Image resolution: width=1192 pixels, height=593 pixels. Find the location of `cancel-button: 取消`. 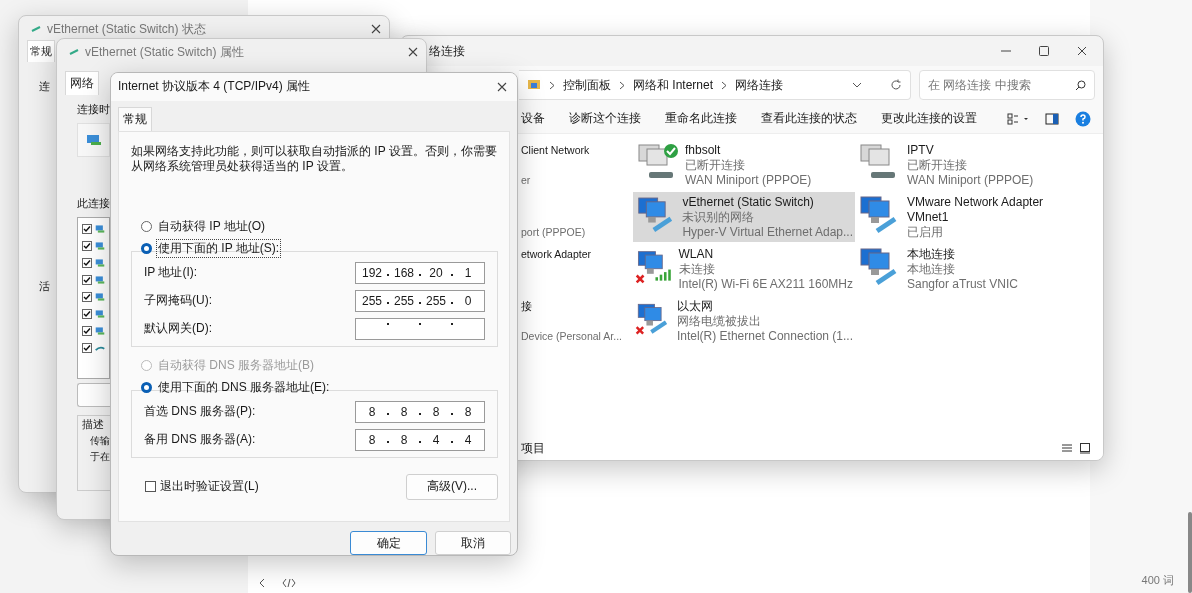

cancel-button: 取消 is located at coordinates (473, 543).